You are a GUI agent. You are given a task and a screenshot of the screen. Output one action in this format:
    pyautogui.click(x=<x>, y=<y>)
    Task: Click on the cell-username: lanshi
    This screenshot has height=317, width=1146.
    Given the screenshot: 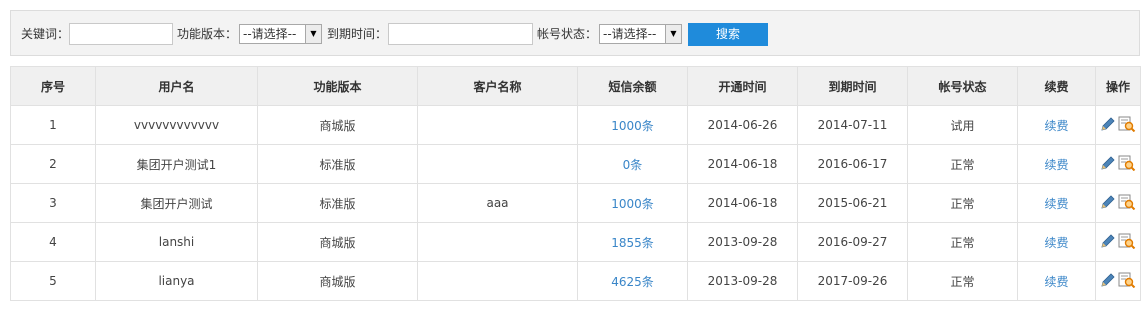 What is the action you would take?
    pyautogui.click(x=176, y=242)
    